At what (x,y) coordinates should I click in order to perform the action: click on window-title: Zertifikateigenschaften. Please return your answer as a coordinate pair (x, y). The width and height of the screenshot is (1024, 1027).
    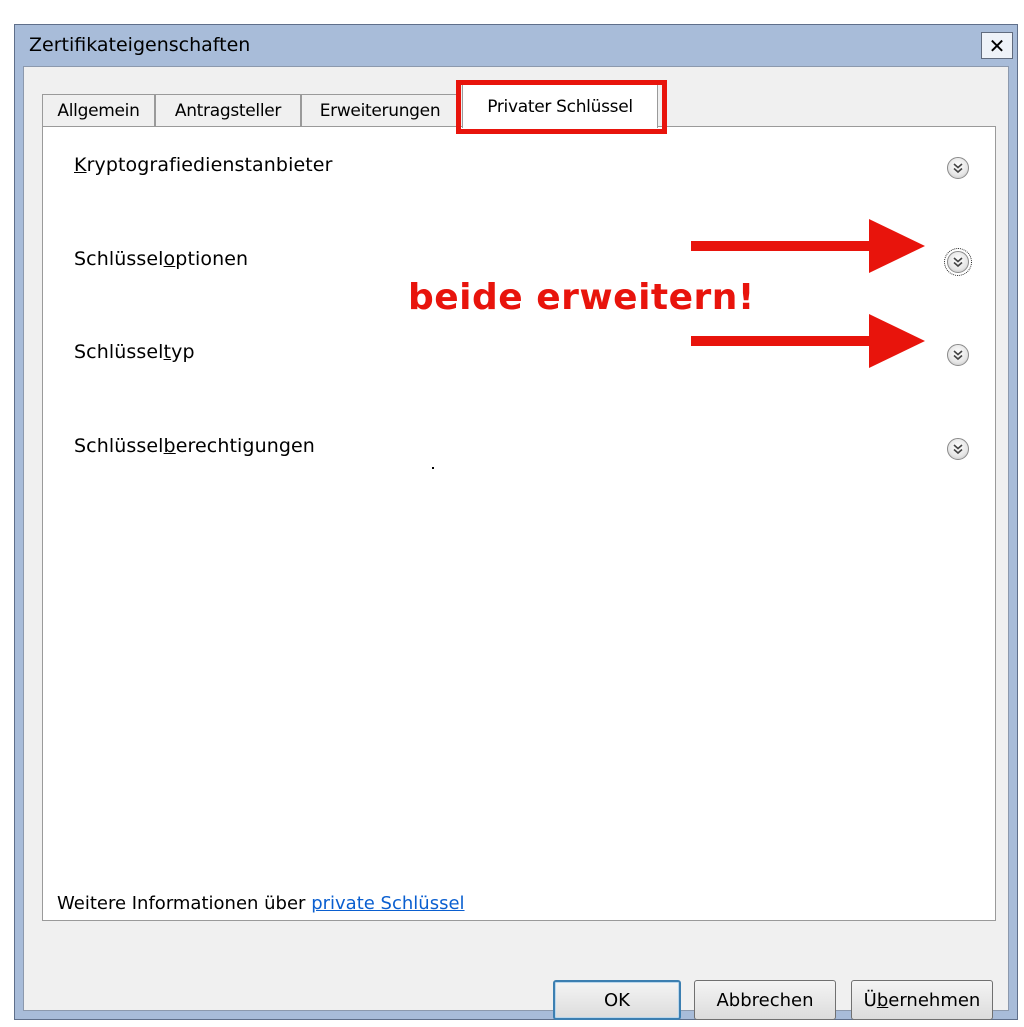
    Looking at the image, I should click on (140, 45).